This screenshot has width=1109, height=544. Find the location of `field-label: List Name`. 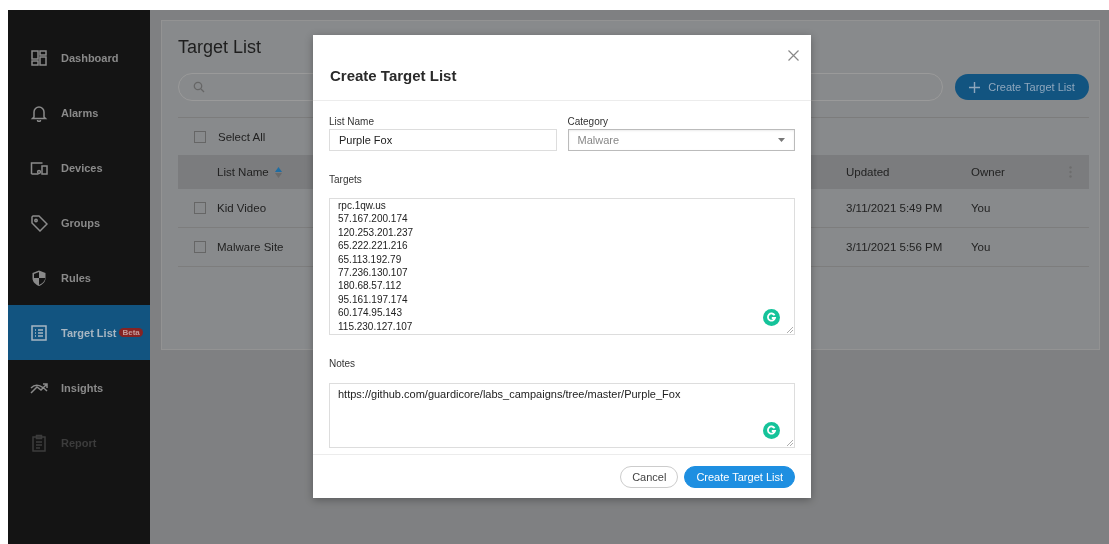

field-label: List Name is located at coordinates (352, 122).